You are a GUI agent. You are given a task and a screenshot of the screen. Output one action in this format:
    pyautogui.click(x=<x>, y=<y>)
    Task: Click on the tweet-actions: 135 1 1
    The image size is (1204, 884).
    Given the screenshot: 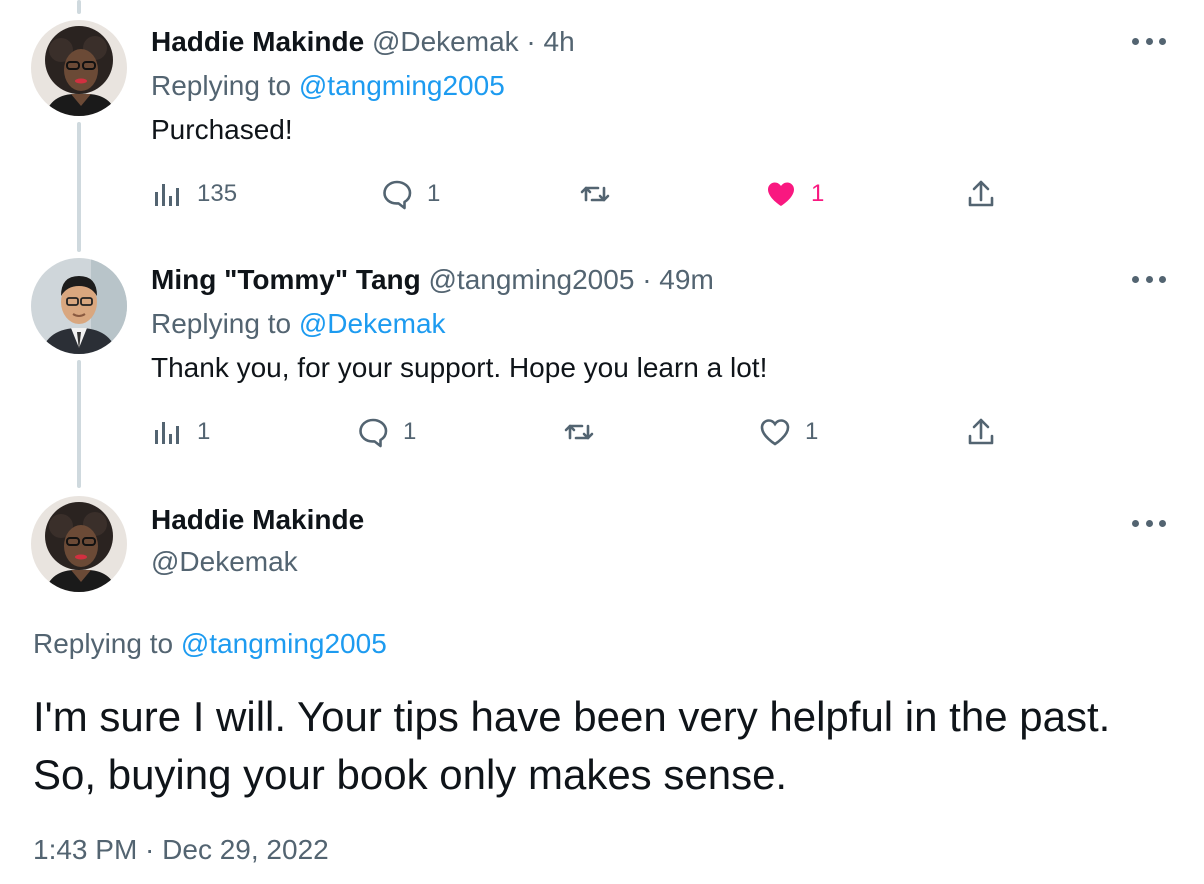 What is the action you would take?
    pyautogui.click(x=581, y=194)
    